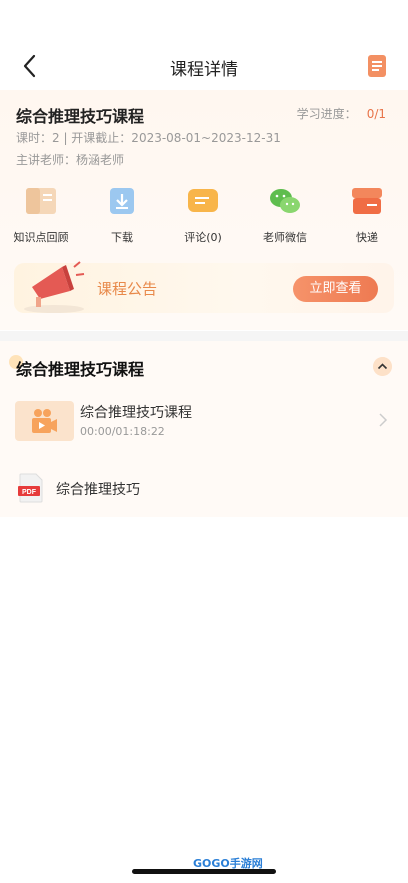 This screenshot has width=408, height=883. I want to click on course-notice-banner: 课程公告 立即查看, so click(204, 287).